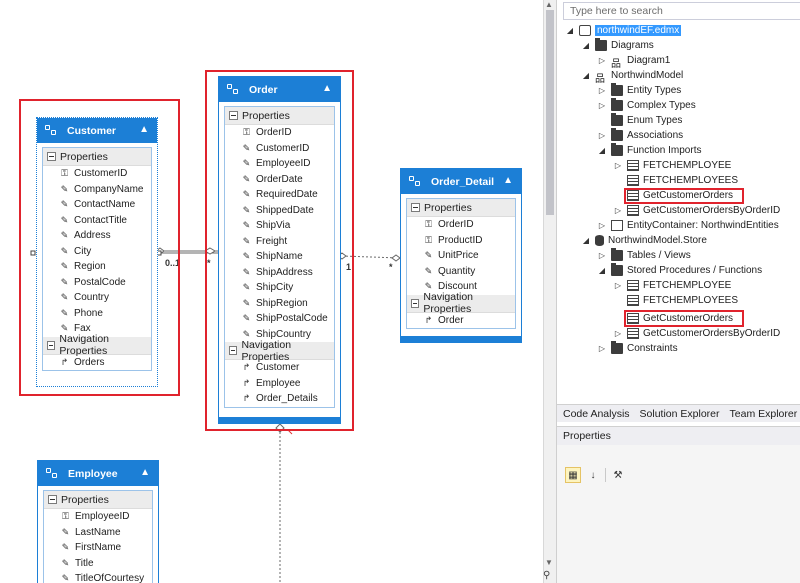  Describe the element at coordinates (637, 348) in the screenshot. I see `tree-node-constraints: ▷ Constraints` at that location.